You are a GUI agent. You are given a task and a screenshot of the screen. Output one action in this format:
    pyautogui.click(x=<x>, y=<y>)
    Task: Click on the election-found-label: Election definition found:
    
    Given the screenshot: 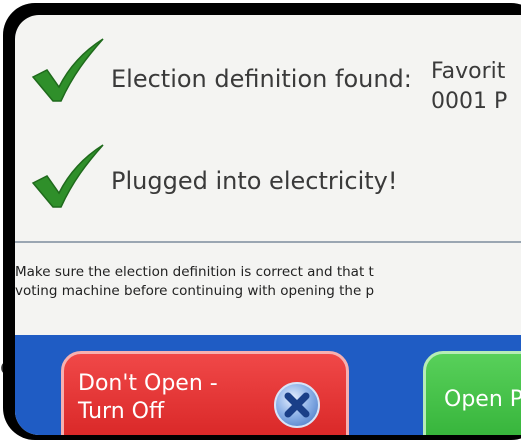 What is the action you would take?
    pyautogui.click(x=261, y=79)
    